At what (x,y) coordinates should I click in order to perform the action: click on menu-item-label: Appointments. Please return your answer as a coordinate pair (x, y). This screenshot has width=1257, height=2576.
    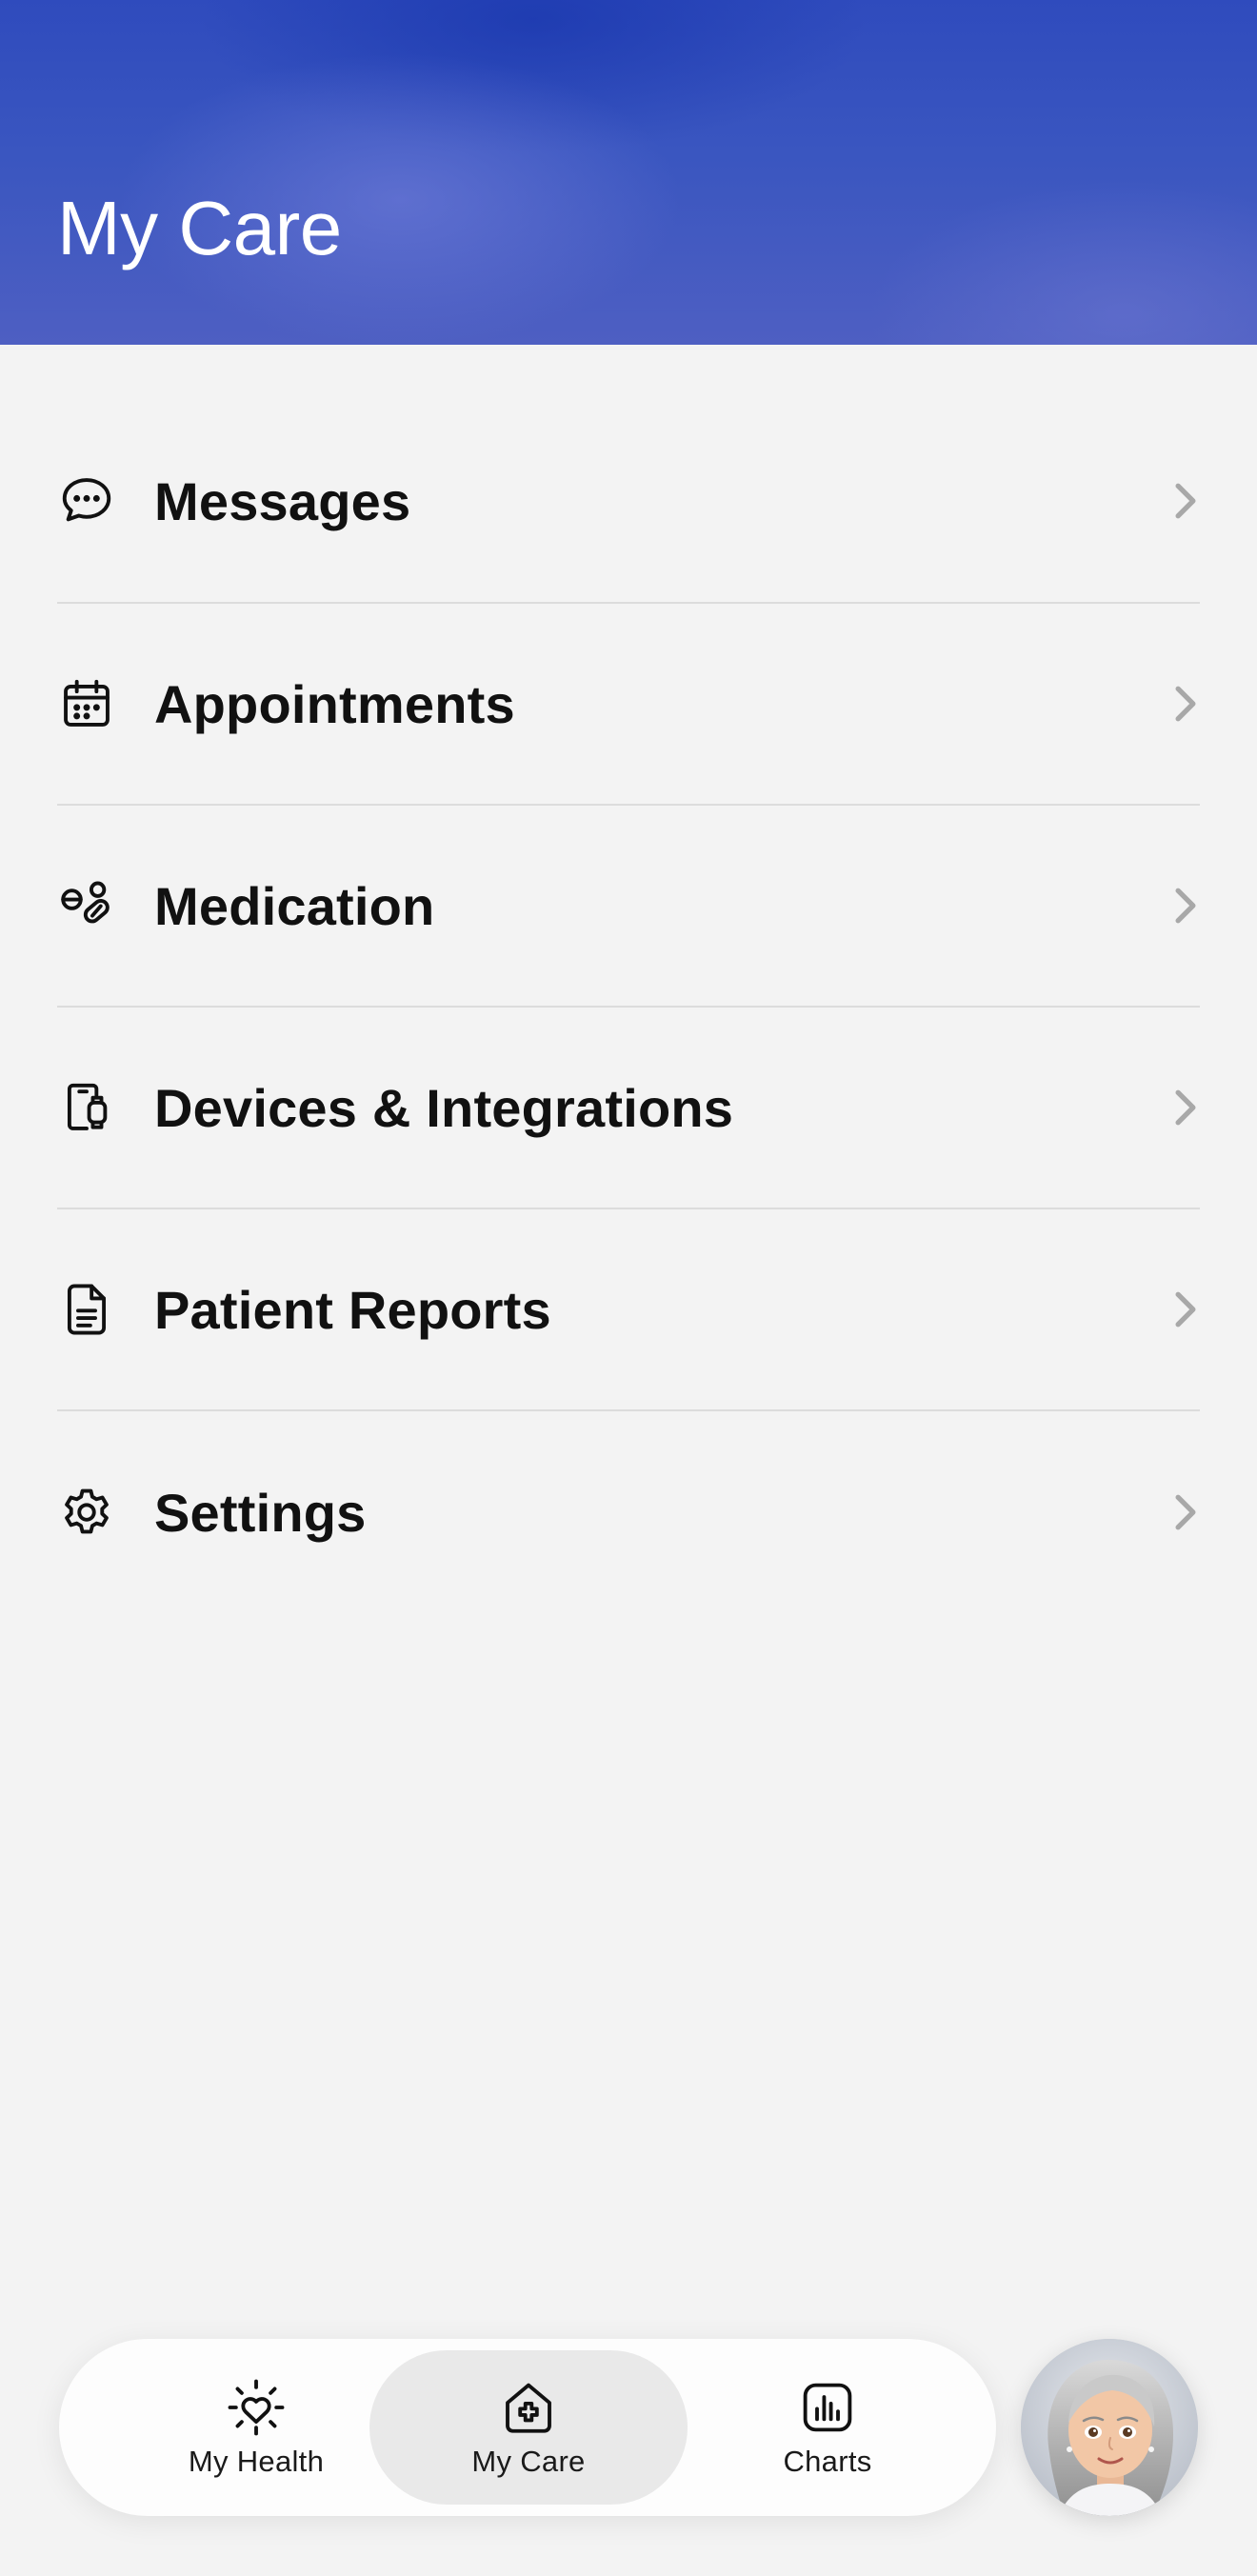
    Looking at the image, I should click on (334, 703).